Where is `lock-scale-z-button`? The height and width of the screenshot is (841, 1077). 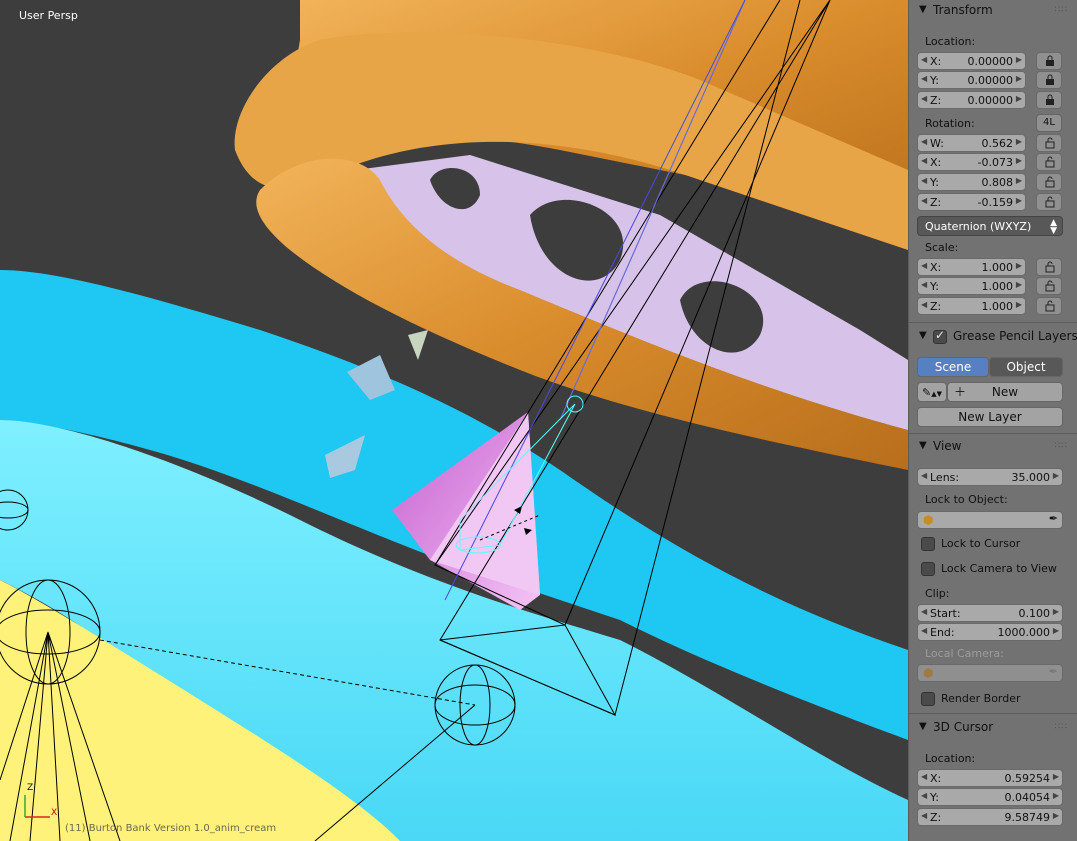 lock-scale-z-button is located at coordinates (1049, 306).